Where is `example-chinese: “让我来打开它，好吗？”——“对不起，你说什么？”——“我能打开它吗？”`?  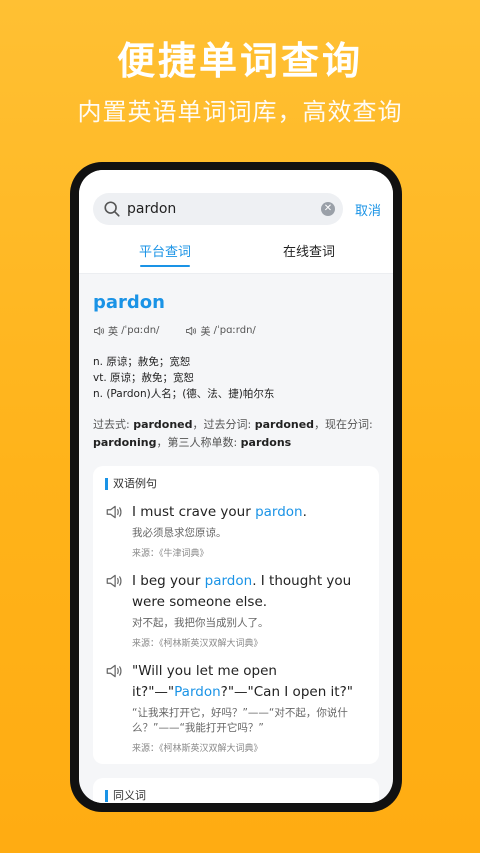
example-chinese: “让我来打开它，好吗？”——“对不起，你说什么？”——“我能打开它吗？” is located at coordinates (240, 720).